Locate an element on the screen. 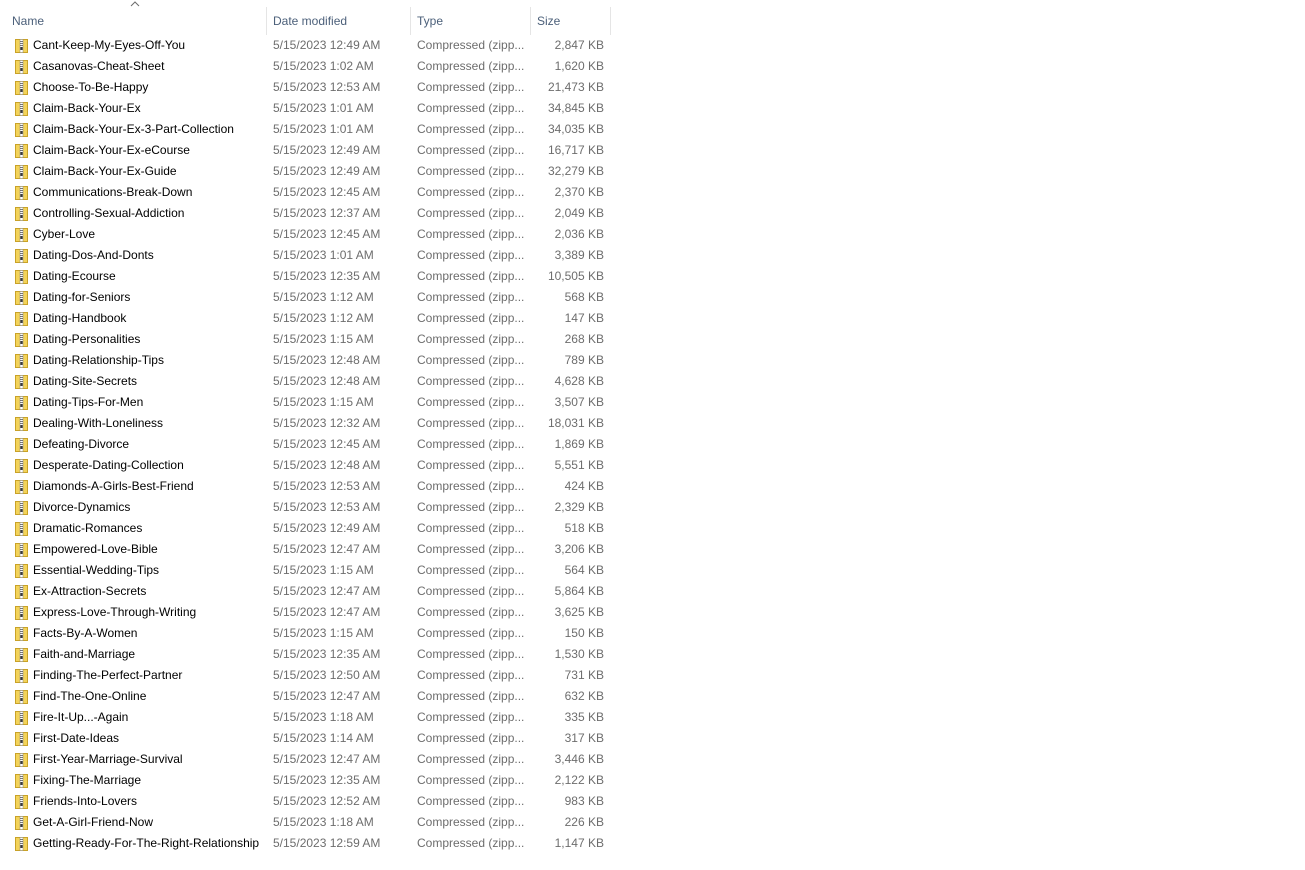  file-name-cell: Communications-Break-Down is located at coordinates (133, 192).